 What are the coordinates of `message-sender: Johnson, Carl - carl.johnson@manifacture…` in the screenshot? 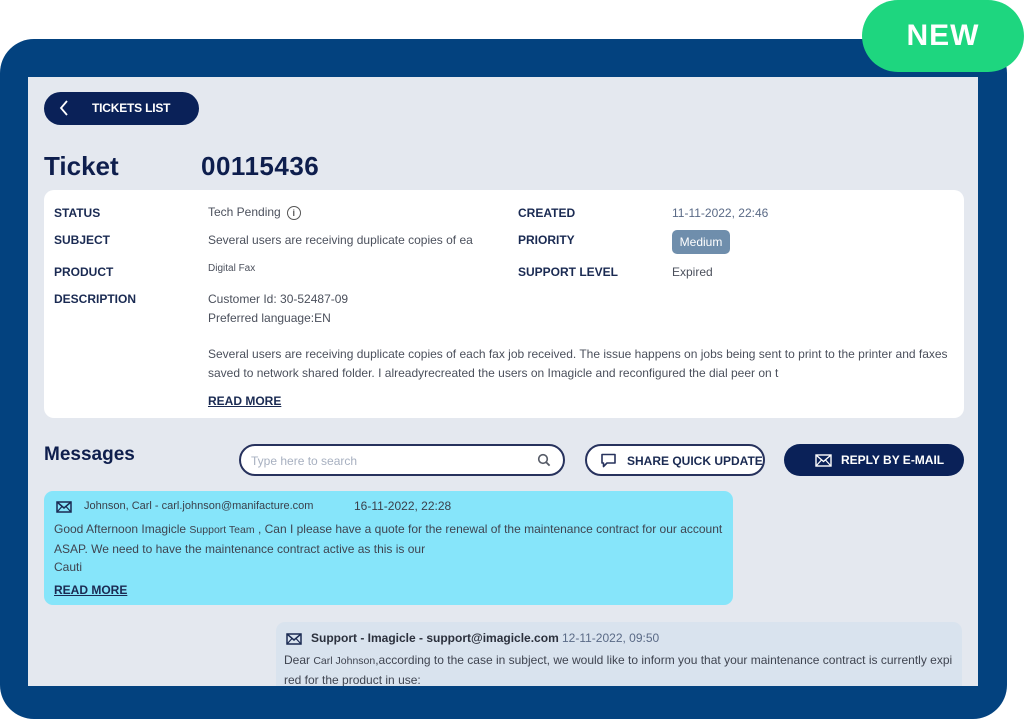 It's located at (199, 506).